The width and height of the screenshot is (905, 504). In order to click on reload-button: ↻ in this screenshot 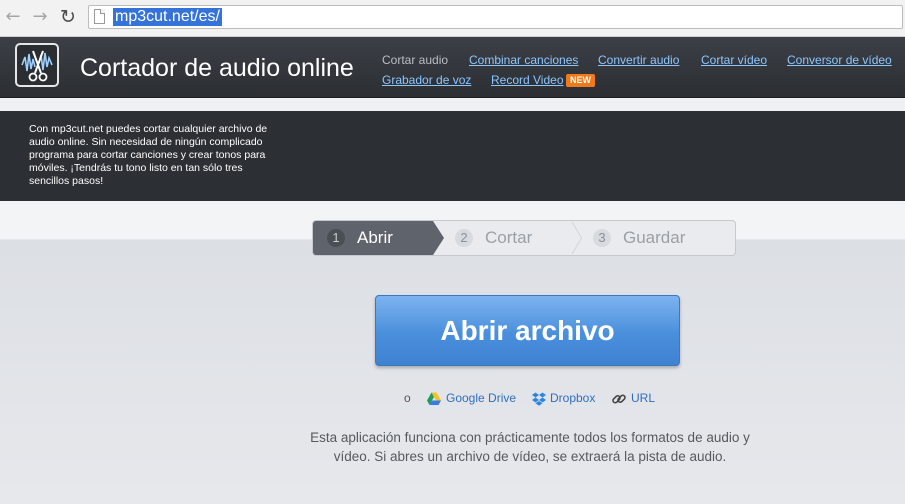, I will do `click(68, 17)`.